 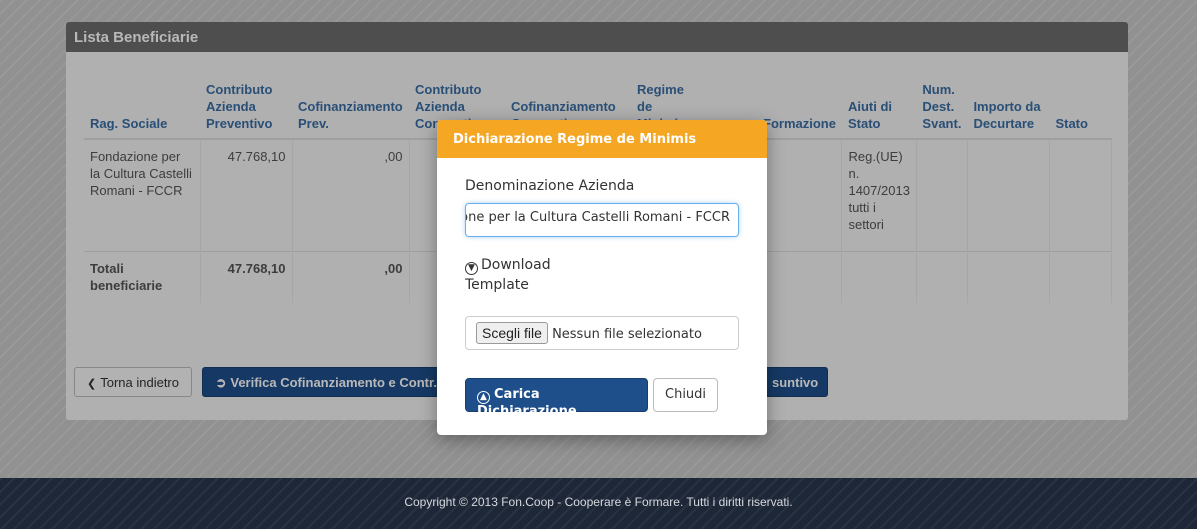 What do you see at coordinates (527, 403) in the screenshot?
I see `upload-button-label: Carica Dichiarazione` at bounding box center [527, 403].